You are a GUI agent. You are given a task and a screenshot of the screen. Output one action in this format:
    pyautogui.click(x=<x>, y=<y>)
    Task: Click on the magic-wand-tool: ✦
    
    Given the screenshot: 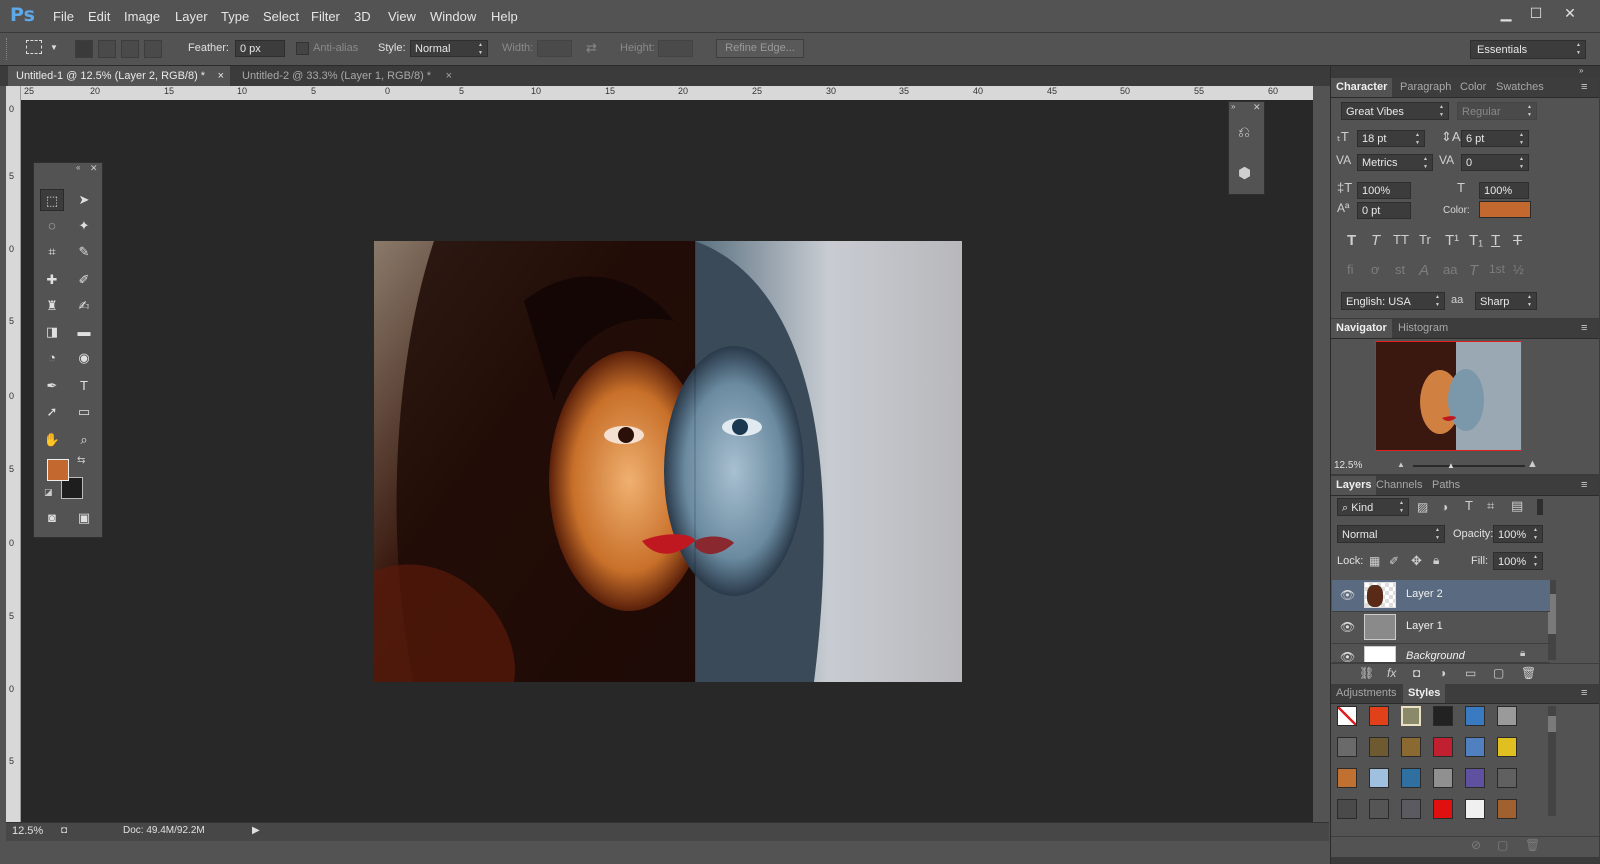 What is the action you would take?
    pyautogui.click(x=84, y=226)
    